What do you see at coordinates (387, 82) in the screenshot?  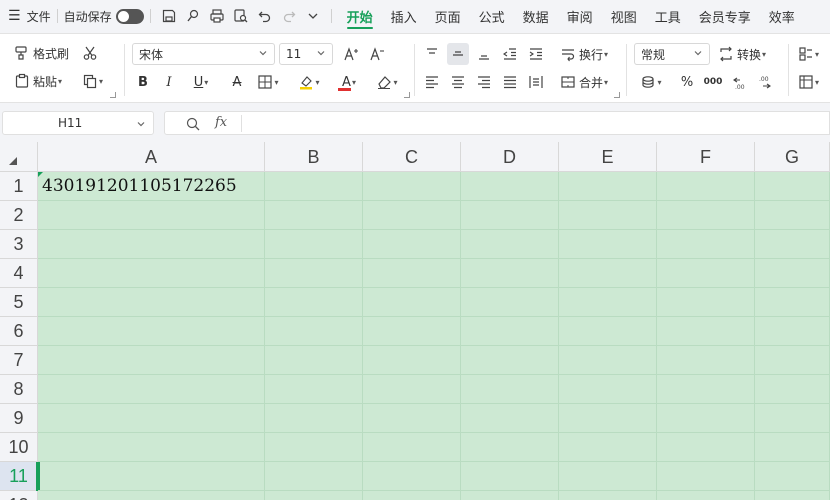 I see `clear-format-button: ▾` at bounding box center [387, 82].